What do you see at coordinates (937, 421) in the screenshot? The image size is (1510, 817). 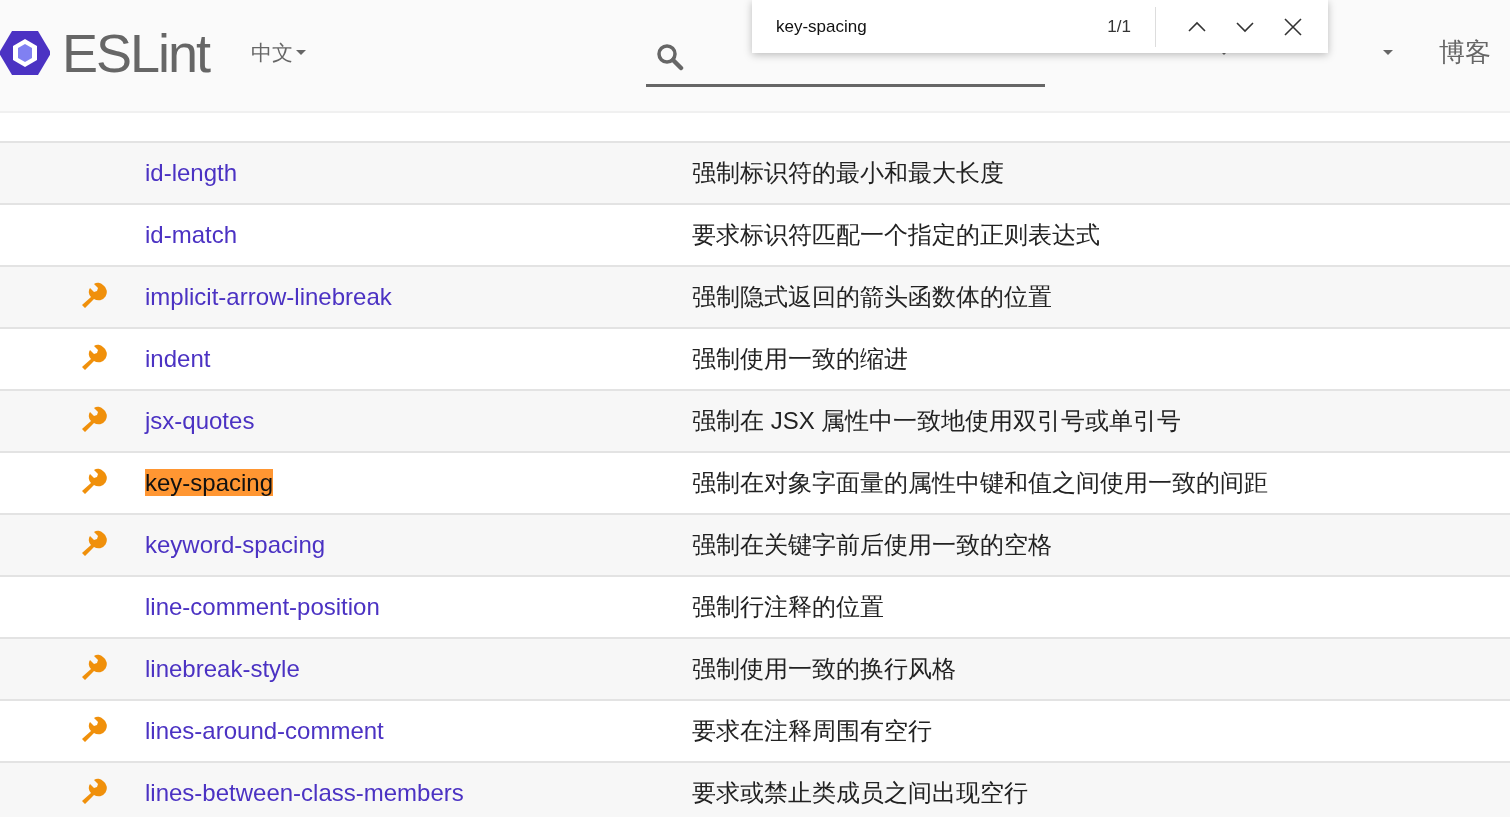 I see `rule-description: 强制在 JSX 属性中一致地使用双引号或单引号` at bounding box center [937, 421].